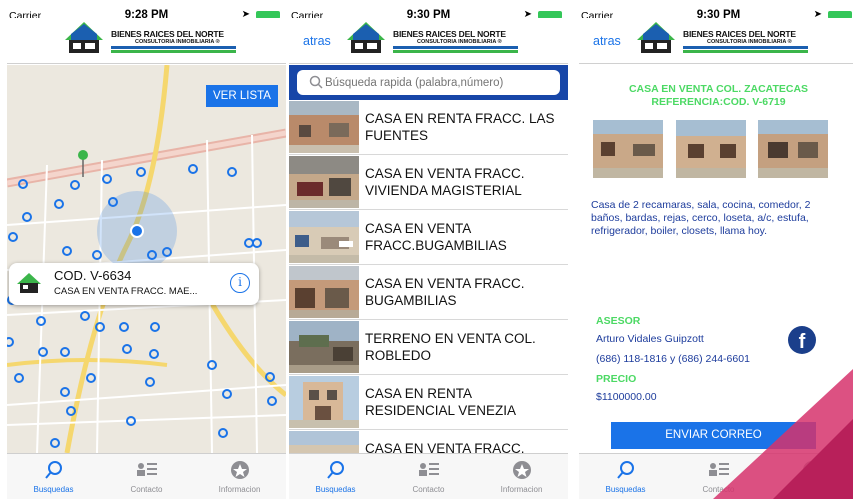  I want to click on listing-logo-icon, so click(29, 283).